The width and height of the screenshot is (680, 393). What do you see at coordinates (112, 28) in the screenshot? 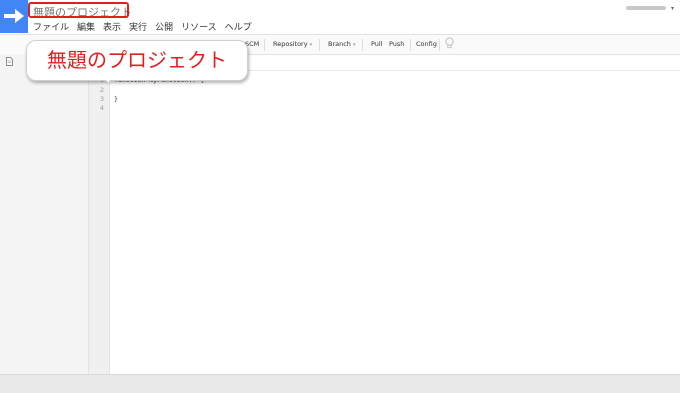
I see `menu-view: 表示` at bounding box center [112, 28].